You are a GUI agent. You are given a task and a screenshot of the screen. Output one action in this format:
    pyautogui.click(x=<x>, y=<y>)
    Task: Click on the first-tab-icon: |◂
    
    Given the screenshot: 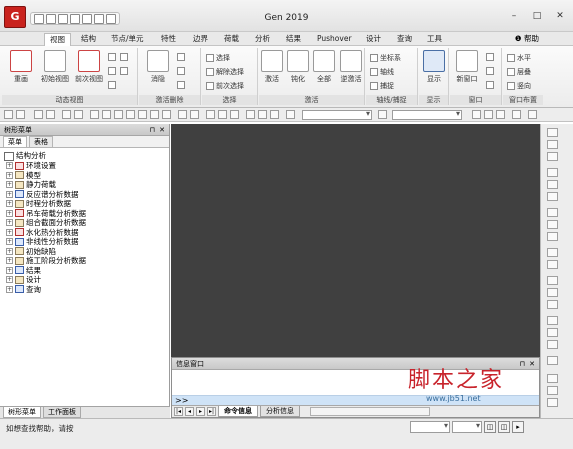 What is the action you would take?
    pyautogui.click(x=178, y=411)
    